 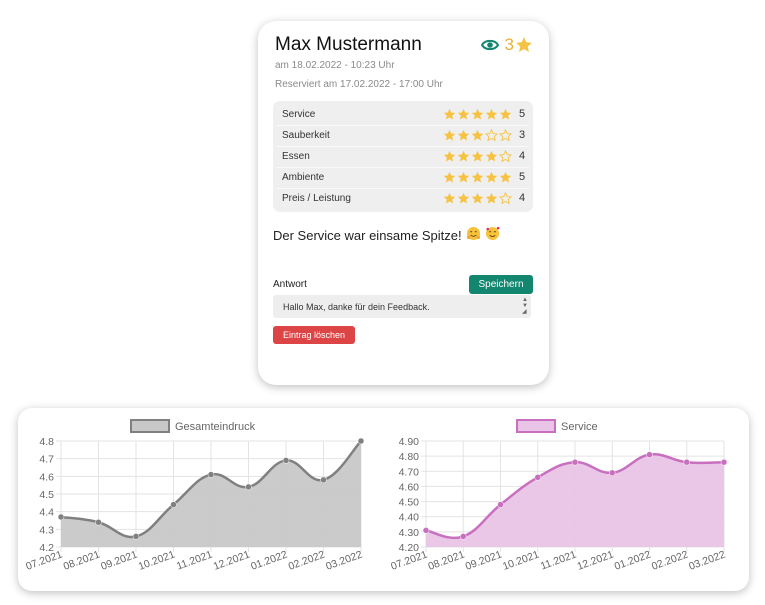 I want to click on reply-textarea: Hallo Max, danke für dein Feedback. ▲ ▼ ◢, so click(x=402, y=306).